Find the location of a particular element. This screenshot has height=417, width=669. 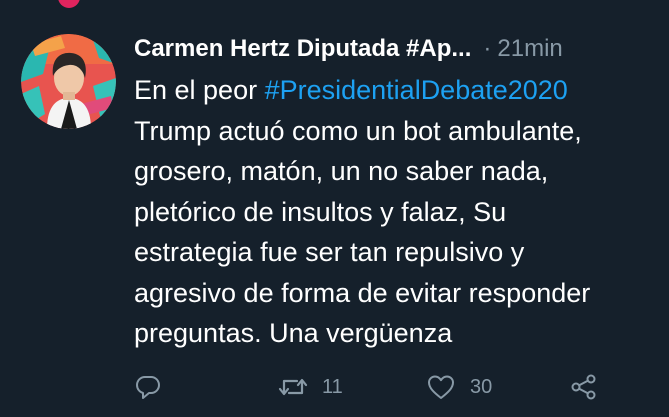

like-count: 30 is located at coordinates (481, 386).